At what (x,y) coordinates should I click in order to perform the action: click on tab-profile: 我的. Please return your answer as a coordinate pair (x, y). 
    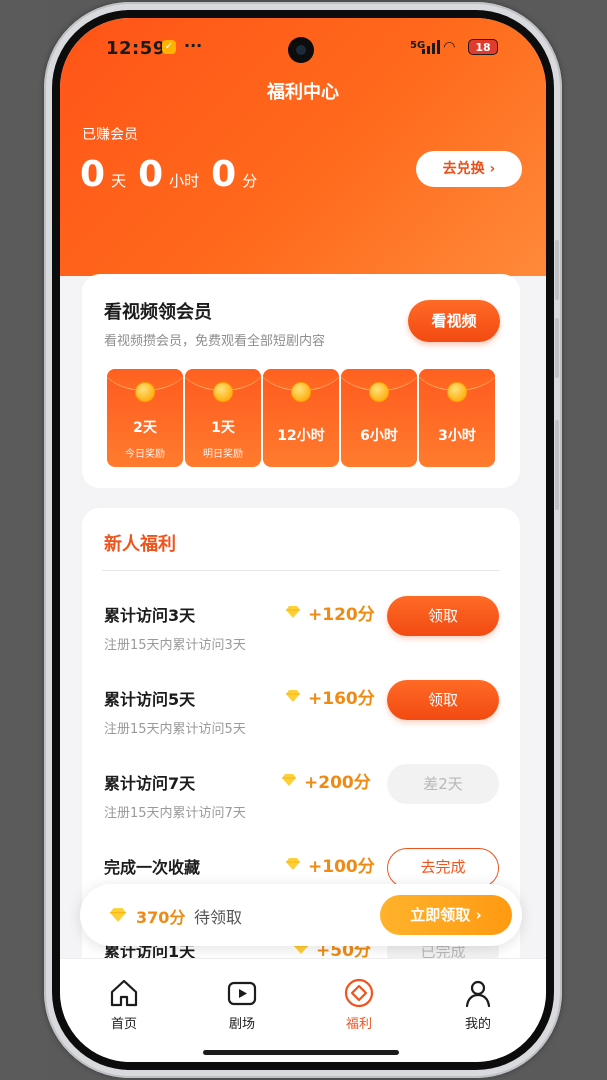
    Looking at the image, I should click on (478, 1004).